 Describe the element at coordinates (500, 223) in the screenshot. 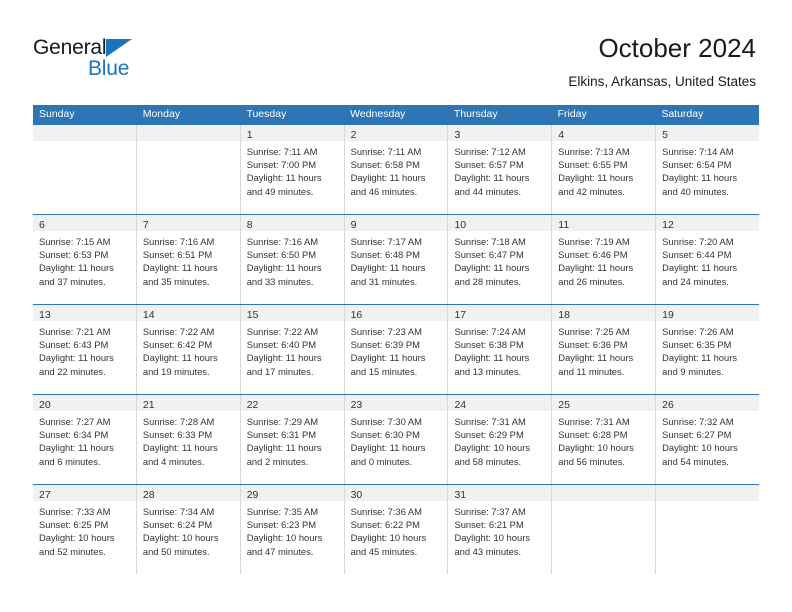

I see `day-number-band: 10` at that location.